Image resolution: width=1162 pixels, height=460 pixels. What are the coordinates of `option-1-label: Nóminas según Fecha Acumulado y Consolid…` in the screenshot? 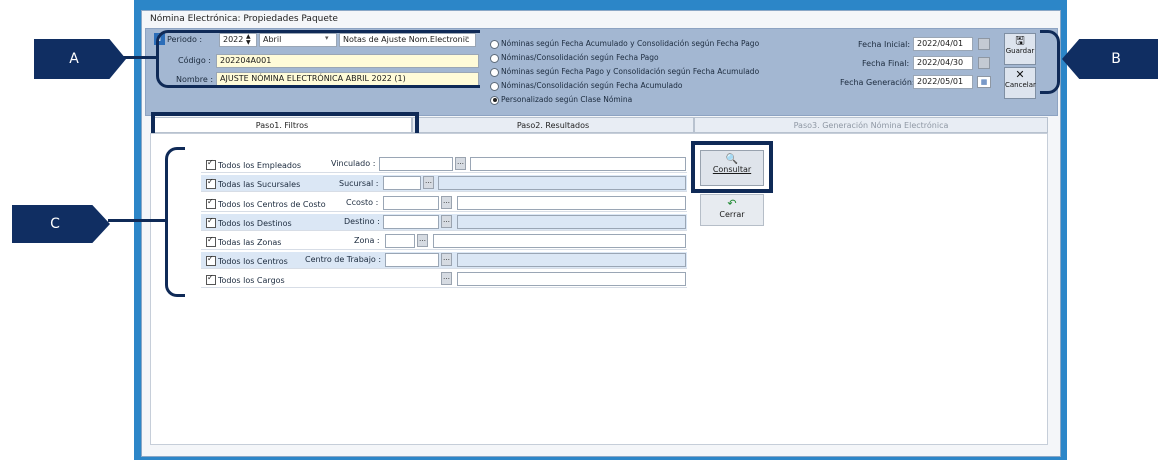 It's located at (630, 43).